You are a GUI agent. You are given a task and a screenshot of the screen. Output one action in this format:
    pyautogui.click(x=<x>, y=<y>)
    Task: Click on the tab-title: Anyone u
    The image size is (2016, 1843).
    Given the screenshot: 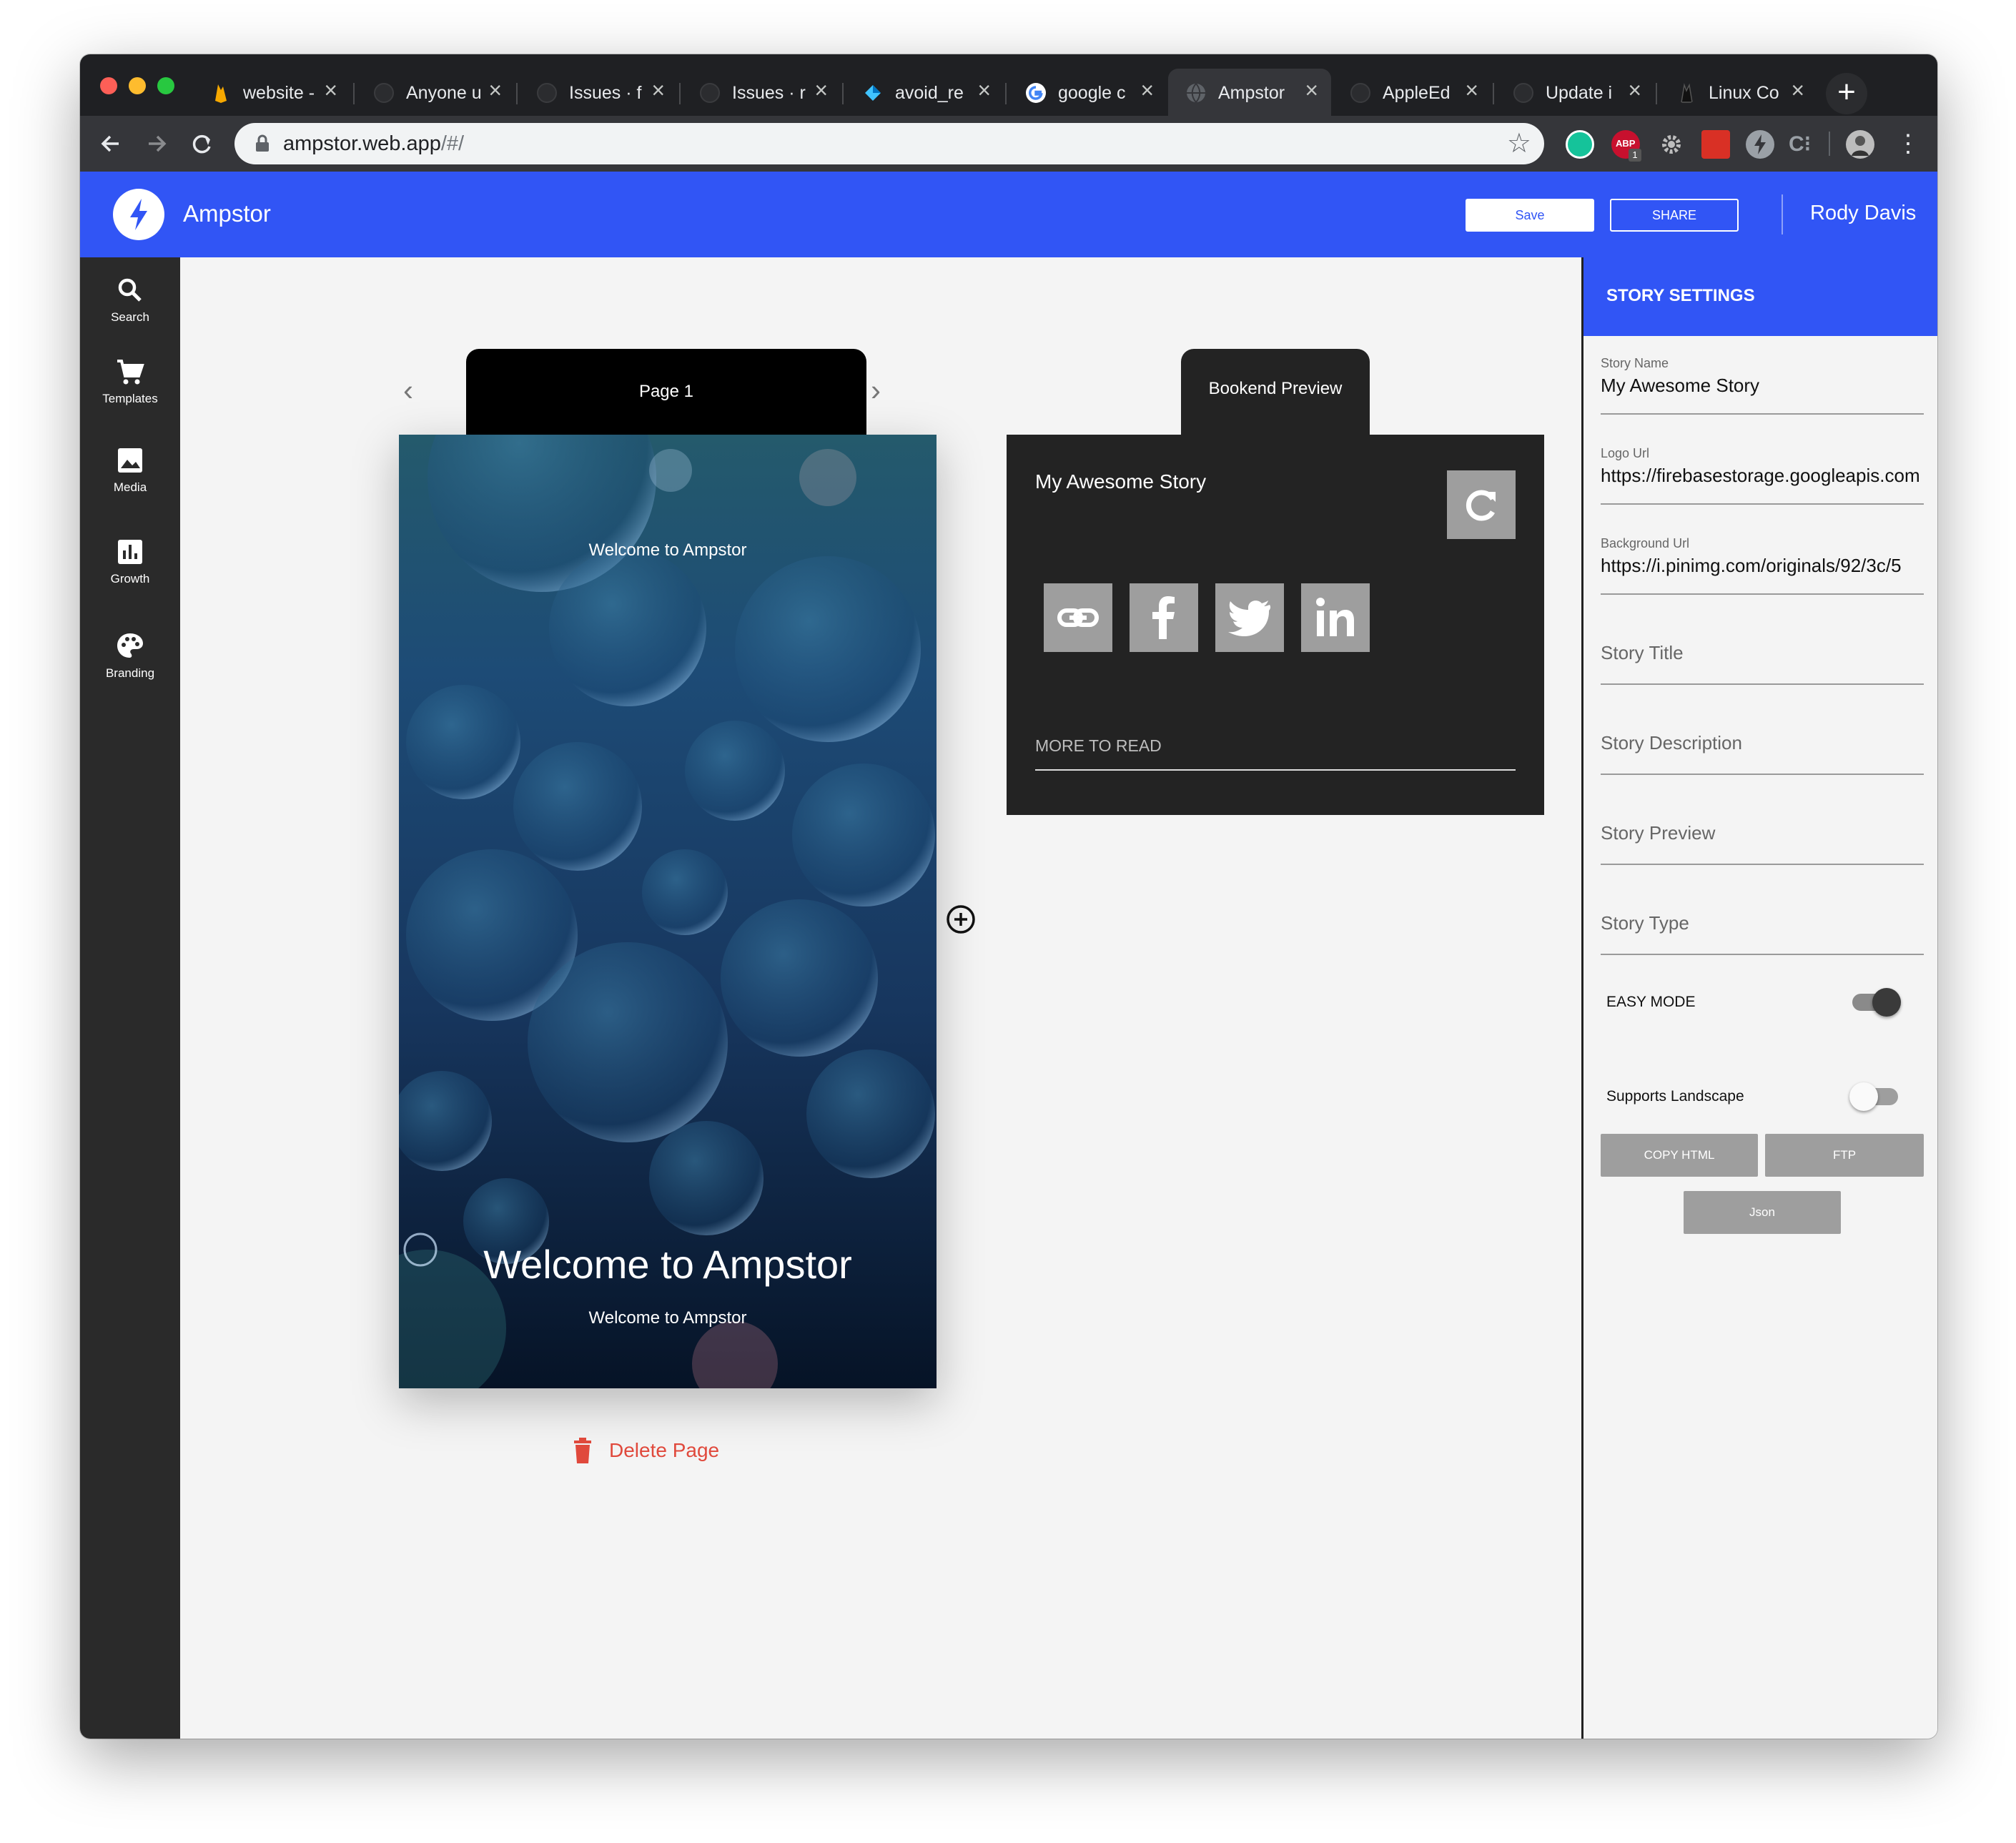 What is the action you would take?
    pyautogui.click(x=444, y=93)
    